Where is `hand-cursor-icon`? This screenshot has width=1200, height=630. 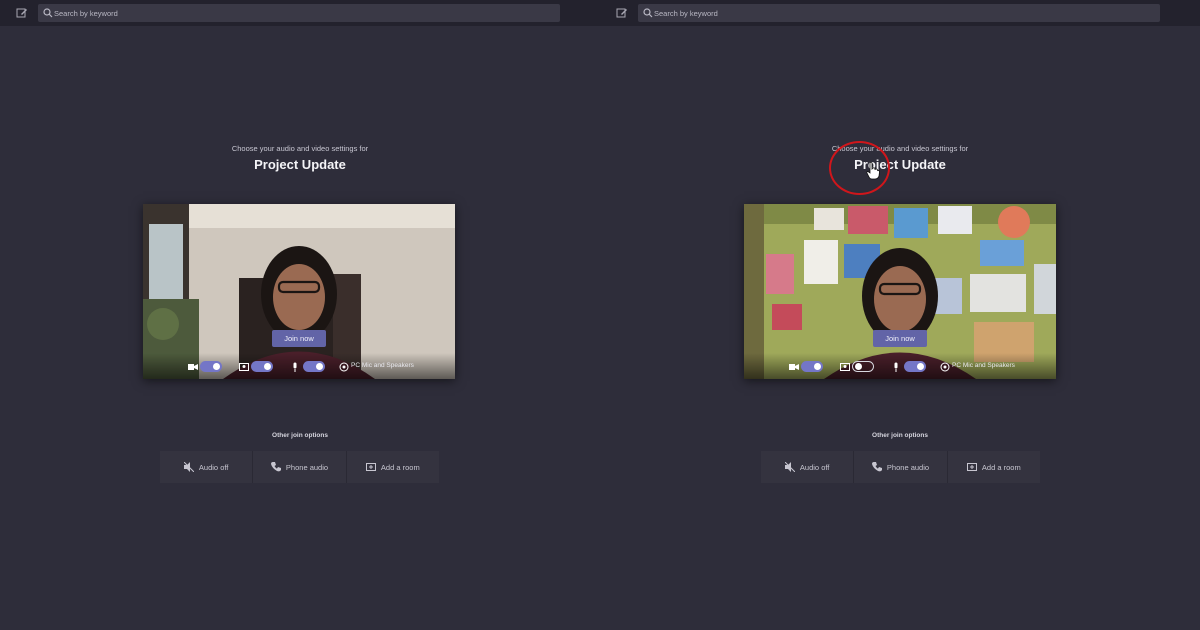 hand-cursor-icon is located at coordinates (873, 171).